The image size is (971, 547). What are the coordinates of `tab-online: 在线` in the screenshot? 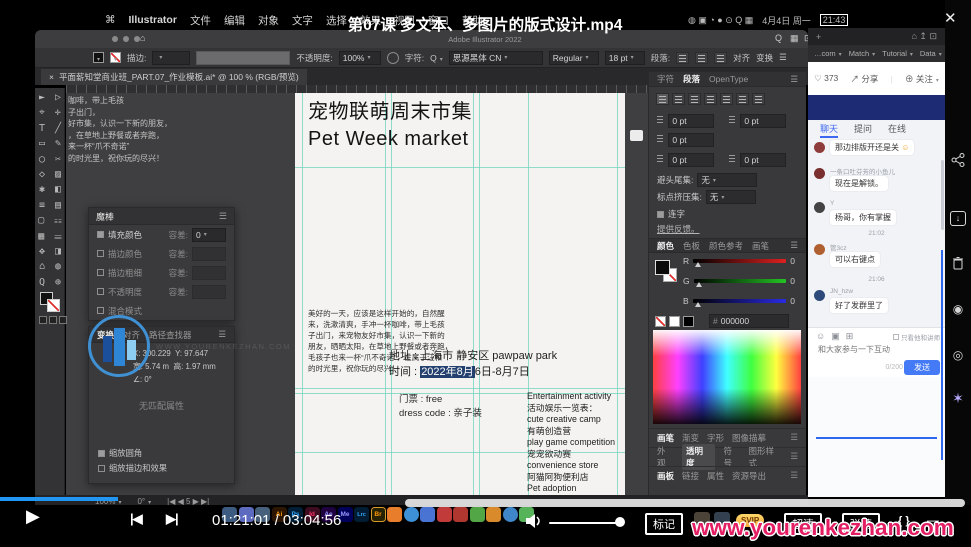 It's located at (897, 130).